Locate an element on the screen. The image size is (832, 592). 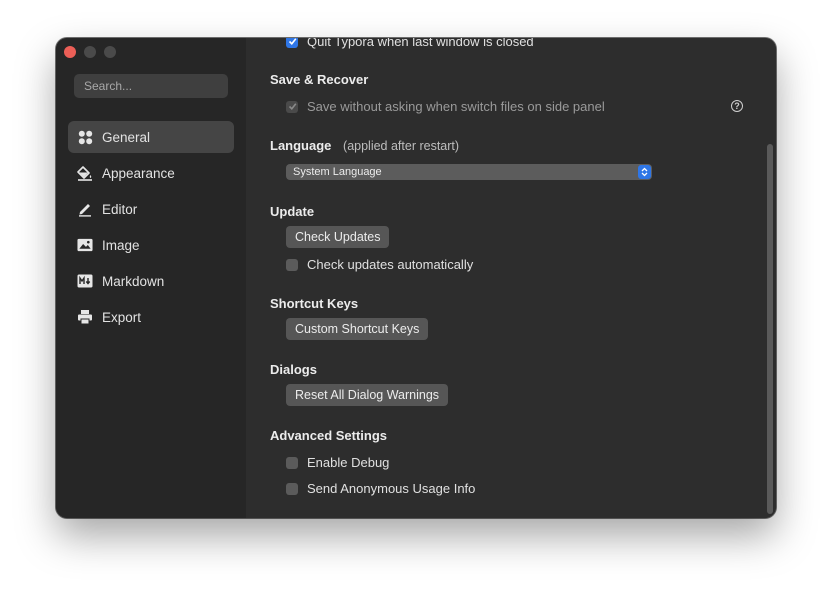
sidebar-item-label: Editor is located at coordinates (120, 209).